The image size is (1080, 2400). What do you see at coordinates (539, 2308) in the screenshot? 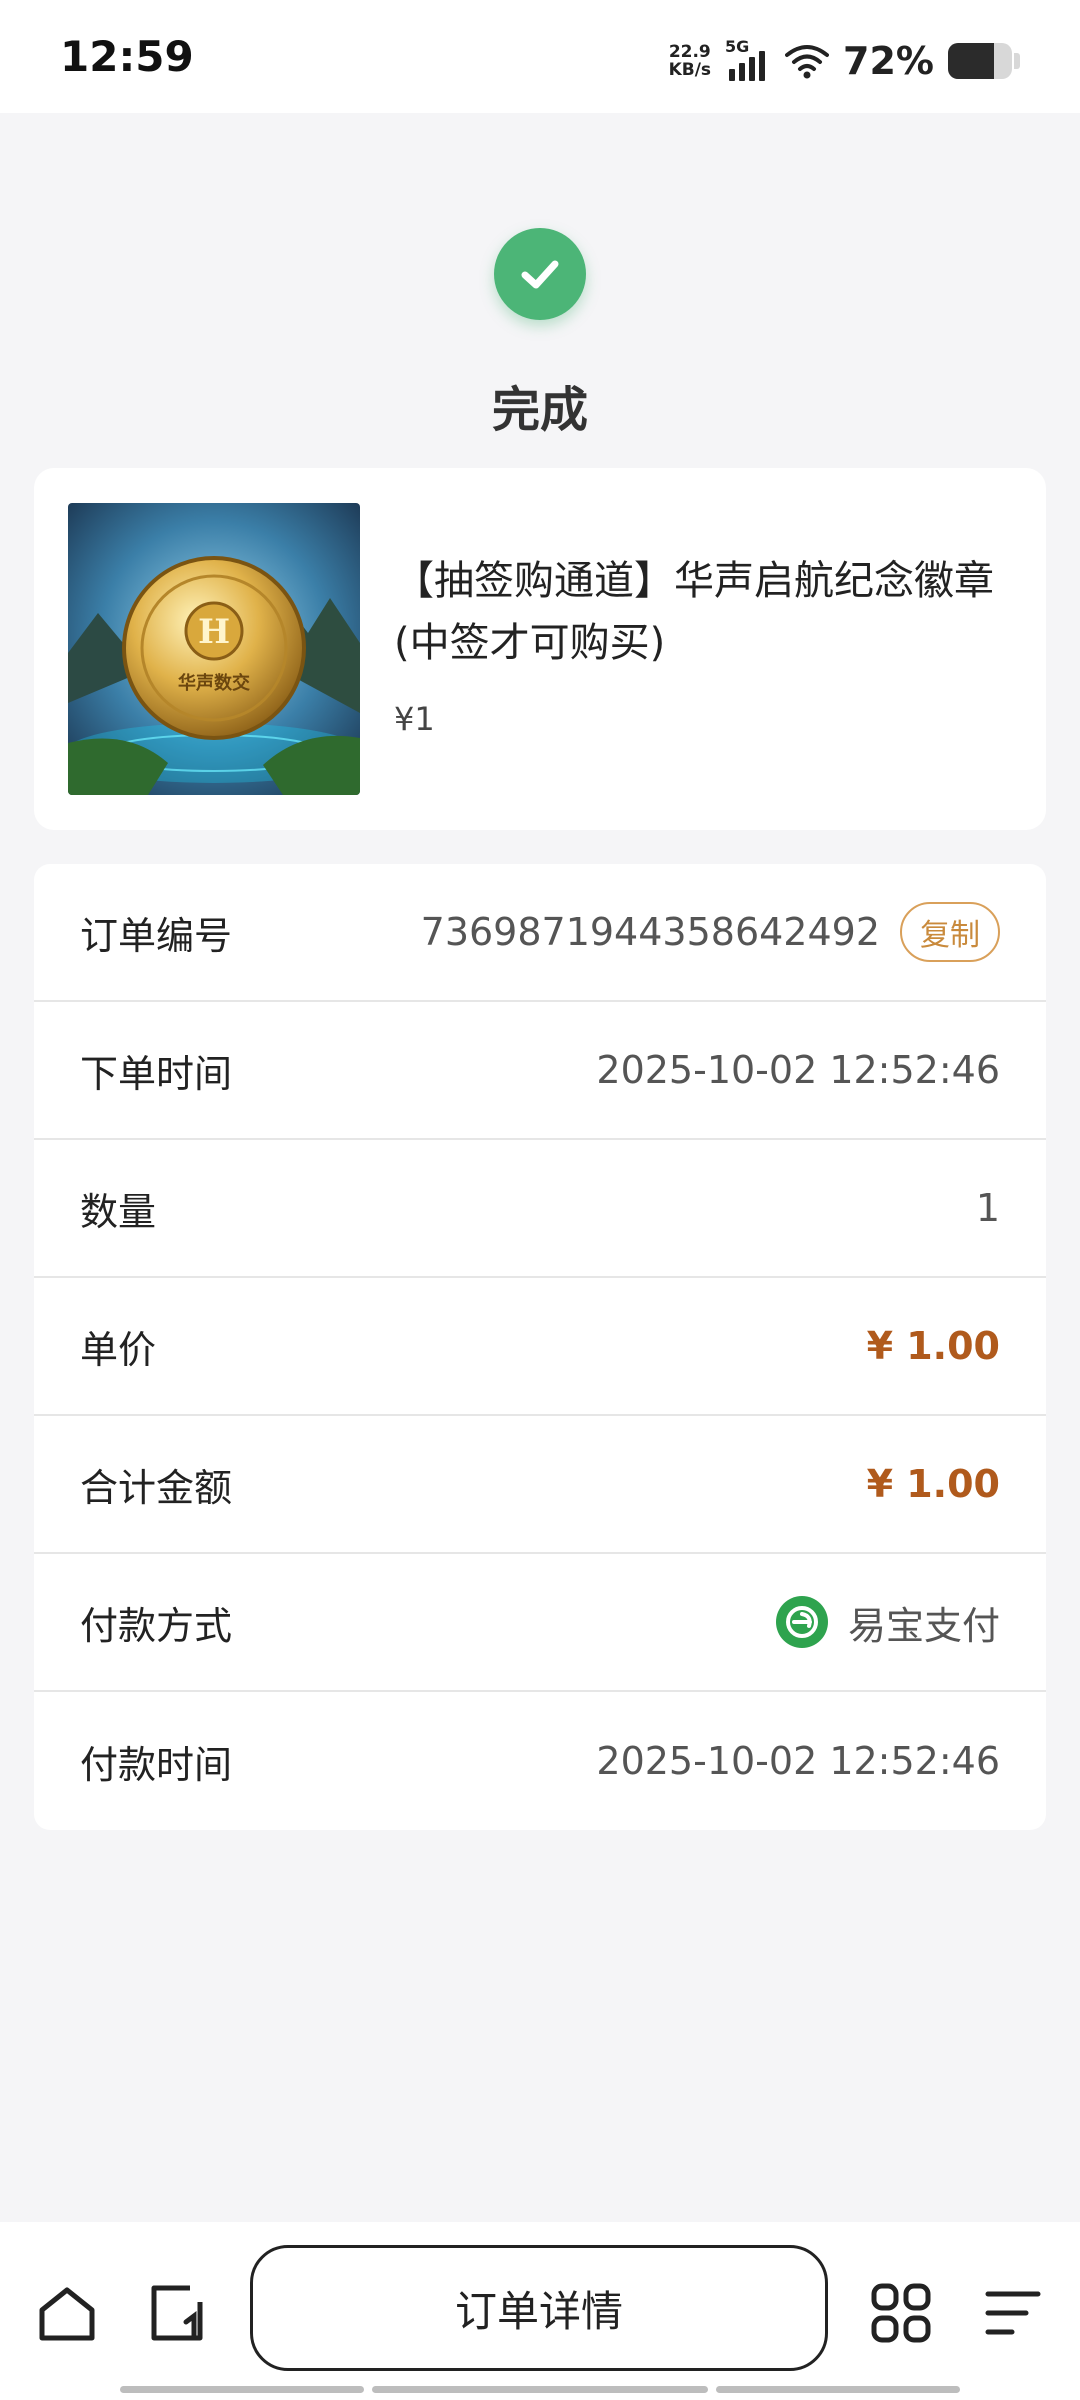
I see `order-detail-button: 订单详情` at bounding box center [539, 2308].